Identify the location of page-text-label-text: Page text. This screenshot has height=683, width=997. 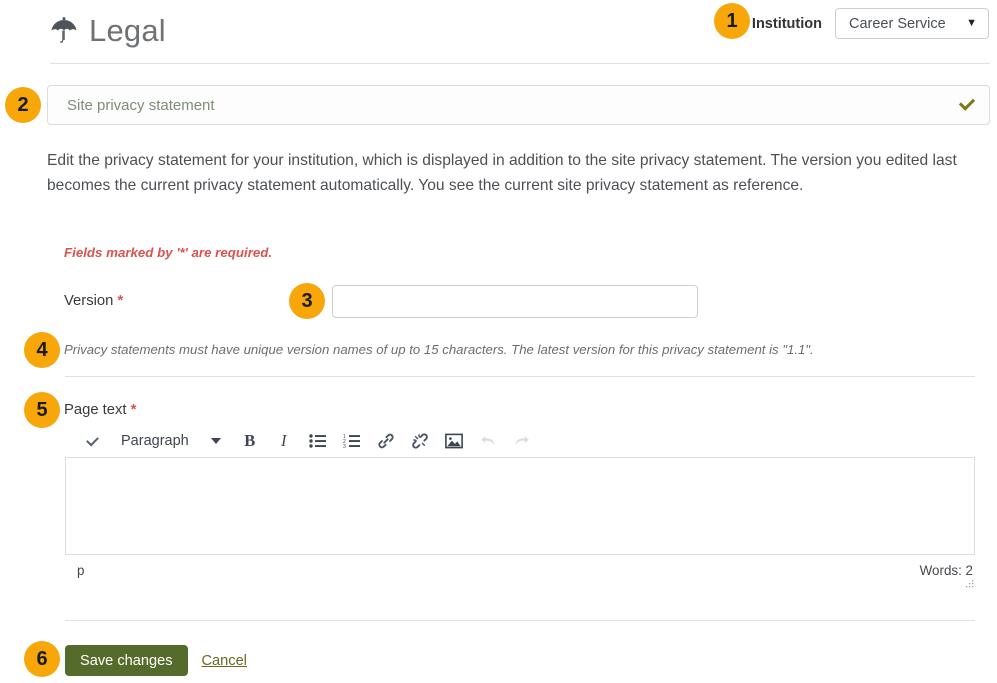
(95, 410).